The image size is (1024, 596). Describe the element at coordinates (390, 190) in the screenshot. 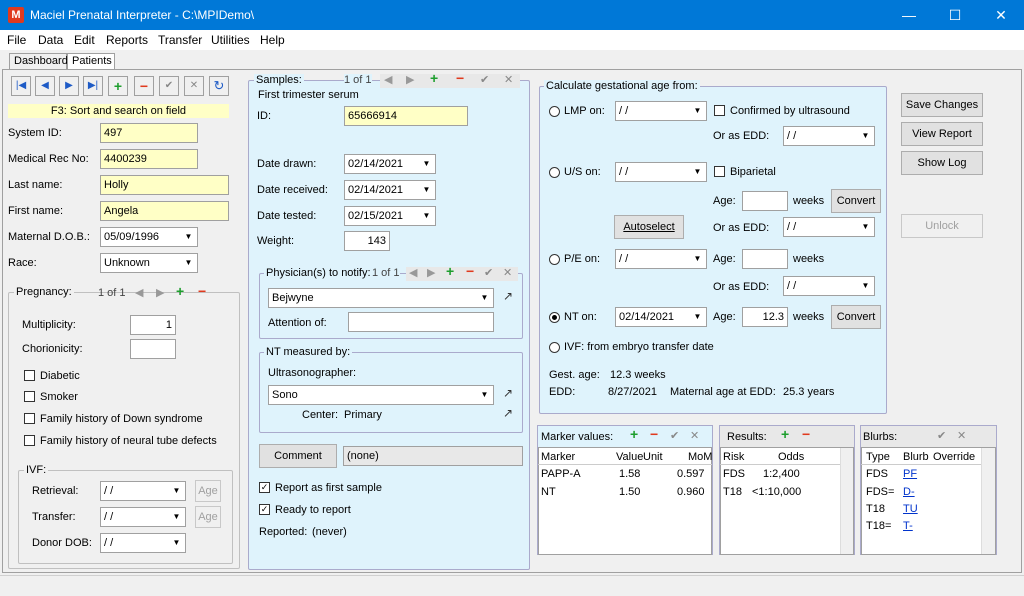

I see `date-received-combo: 02/14/2021 ▼` at that location.